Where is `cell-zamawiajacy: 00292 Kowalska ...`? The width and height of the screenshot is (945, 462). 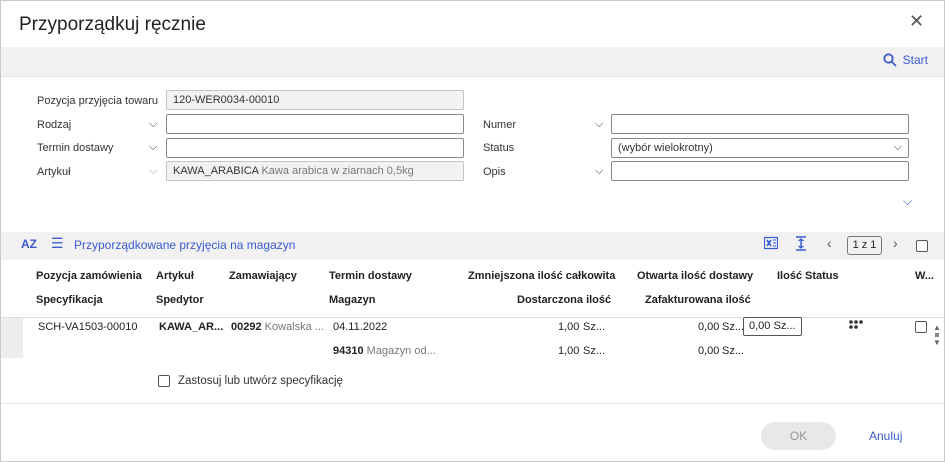
cell-zamawiajacy: 00292 Kowalska ... is located at coordinates (277, 327).